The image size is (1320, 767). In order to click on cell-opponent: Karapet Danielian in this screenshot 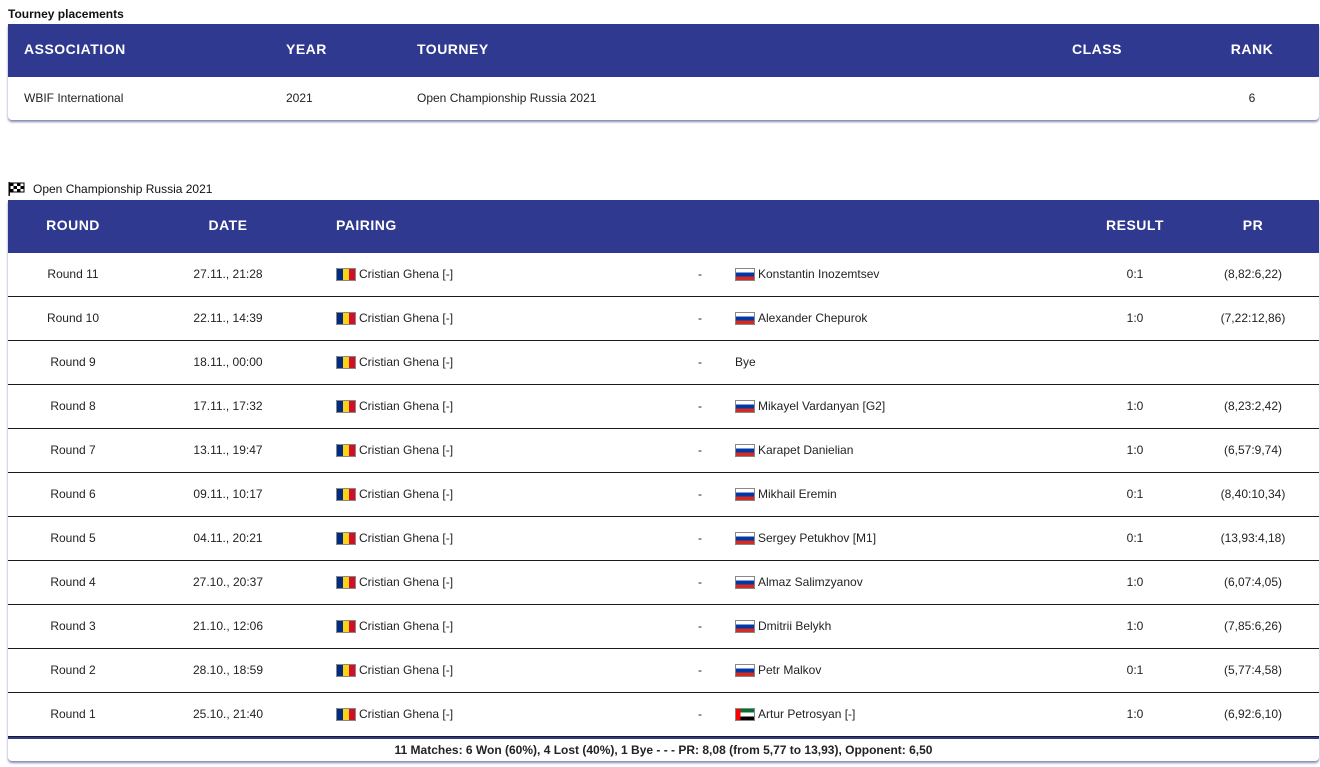, I will do `click(794, 450)`.